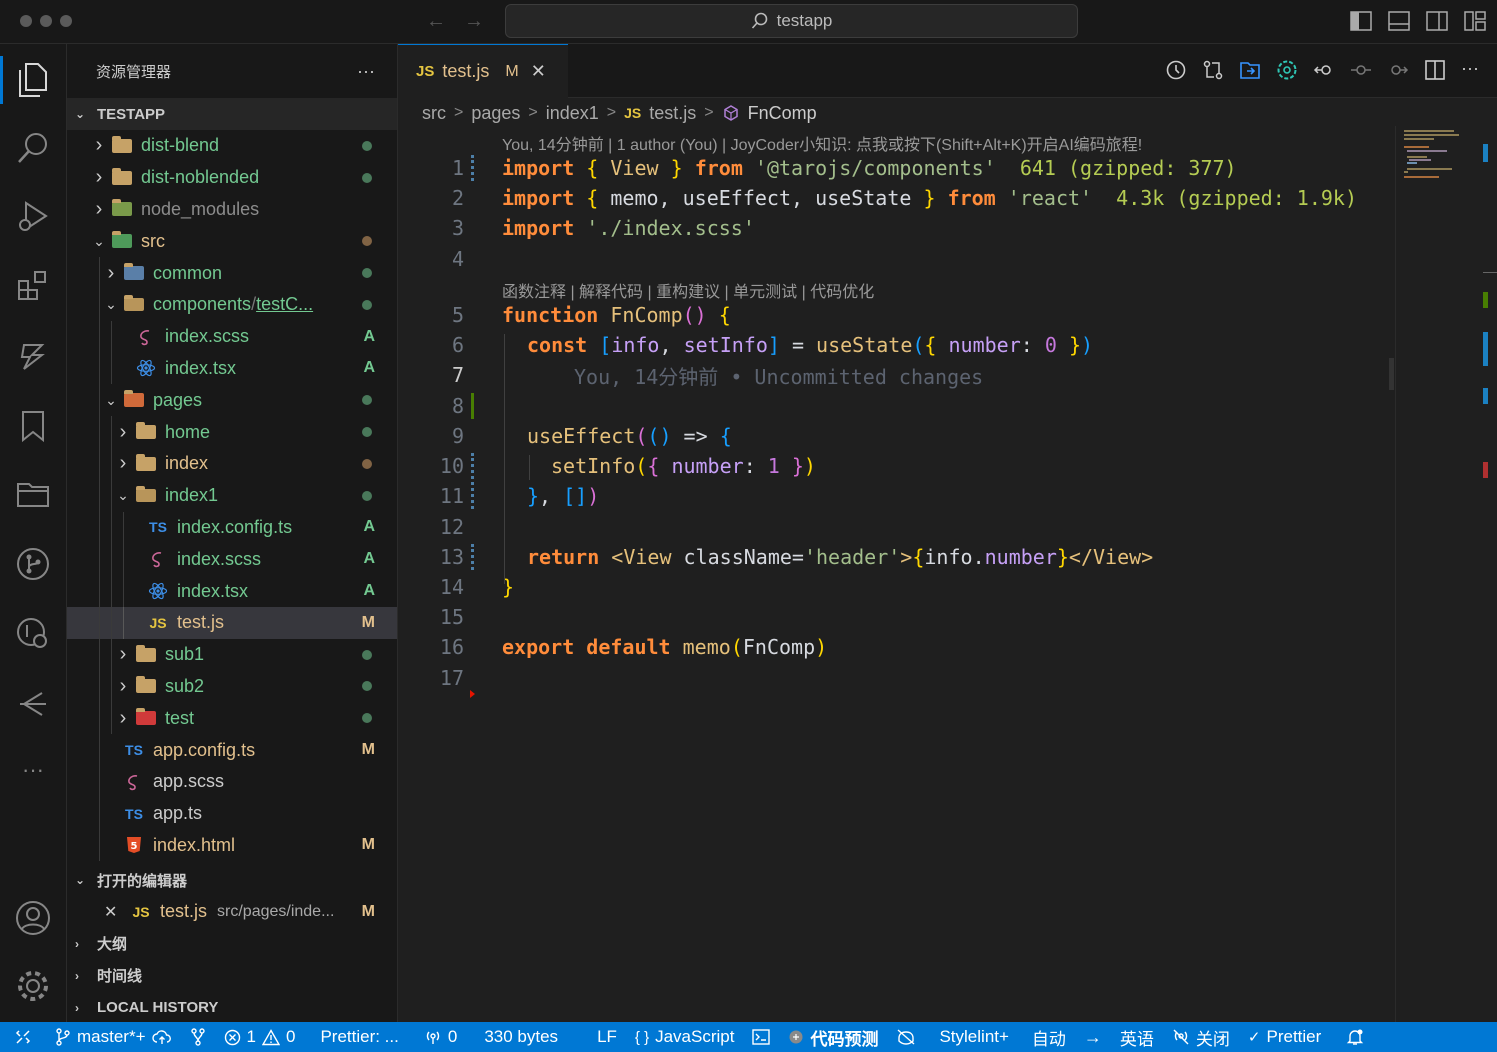 The image size is (1497, 1052). I want to click on open-changes-icon, so click(1250, 70).